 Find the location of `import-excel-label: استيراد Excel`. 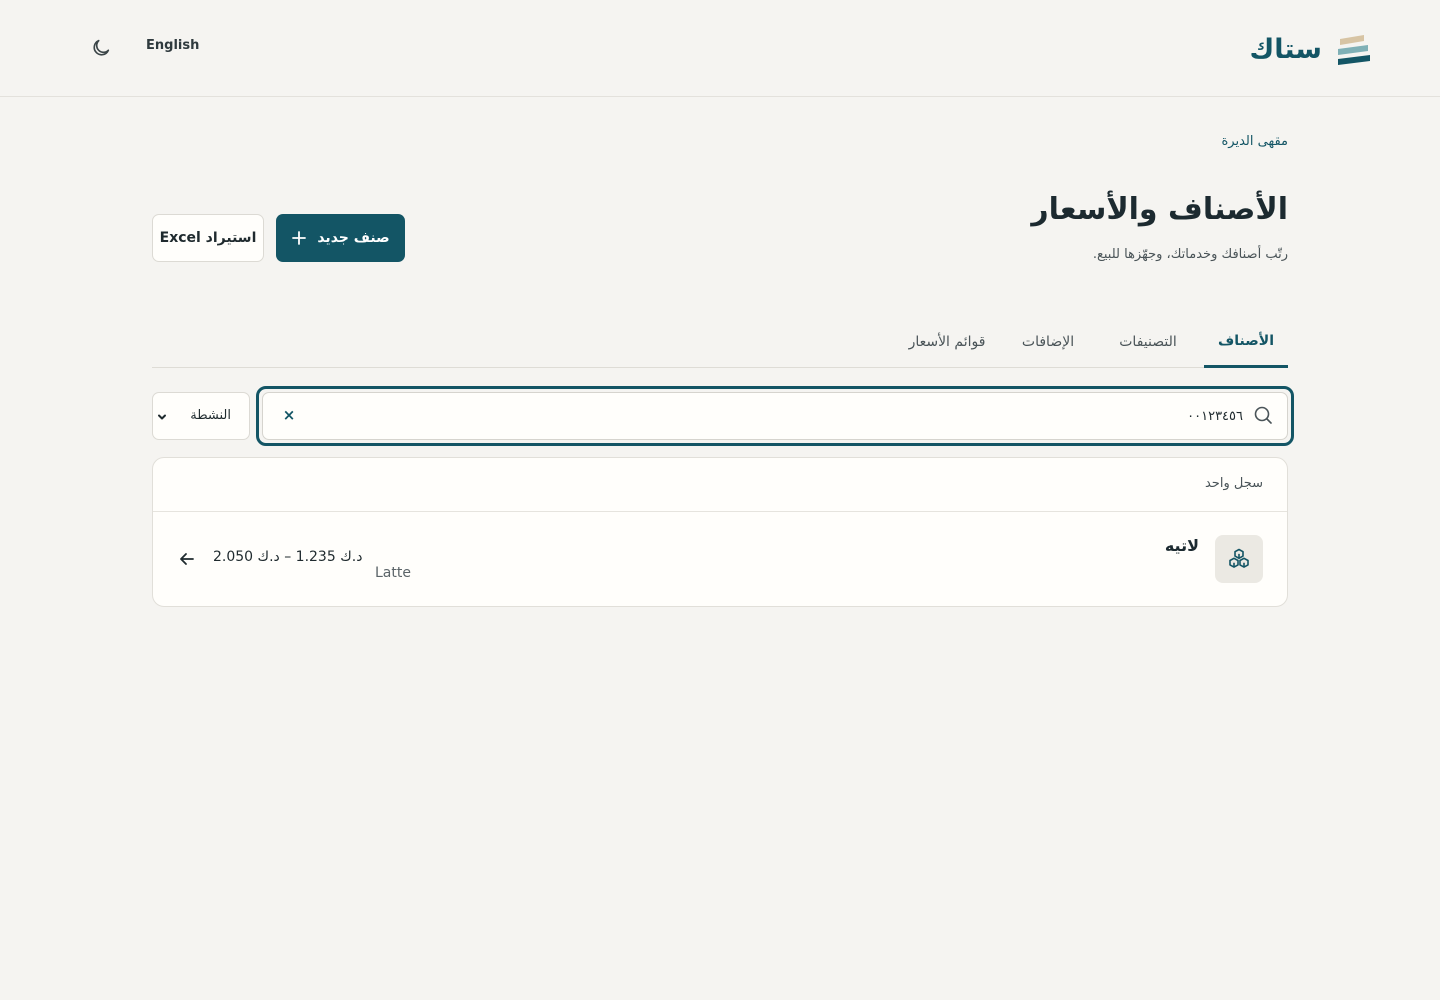

import-excel-label: استيراد Excel is located at coordinates (208, 238).